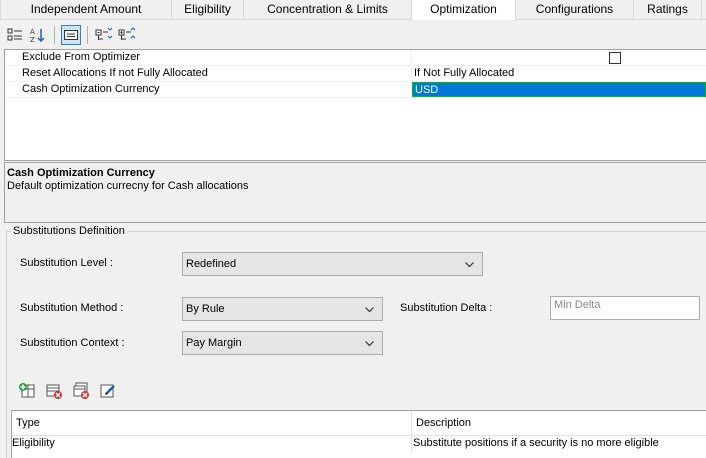 Image resolution: width=706 pixels, height=458 pixels. I want to click on categorized-view-button, so click(15, 35).